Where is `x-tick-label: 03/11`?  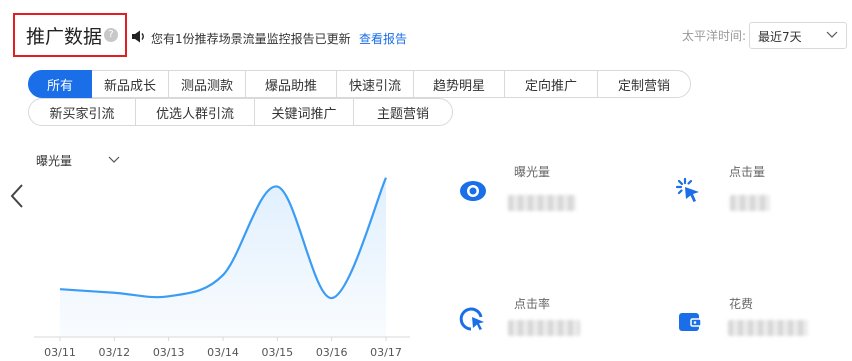
x-tick-label: 03/11 is located at coordinates (60, 352).